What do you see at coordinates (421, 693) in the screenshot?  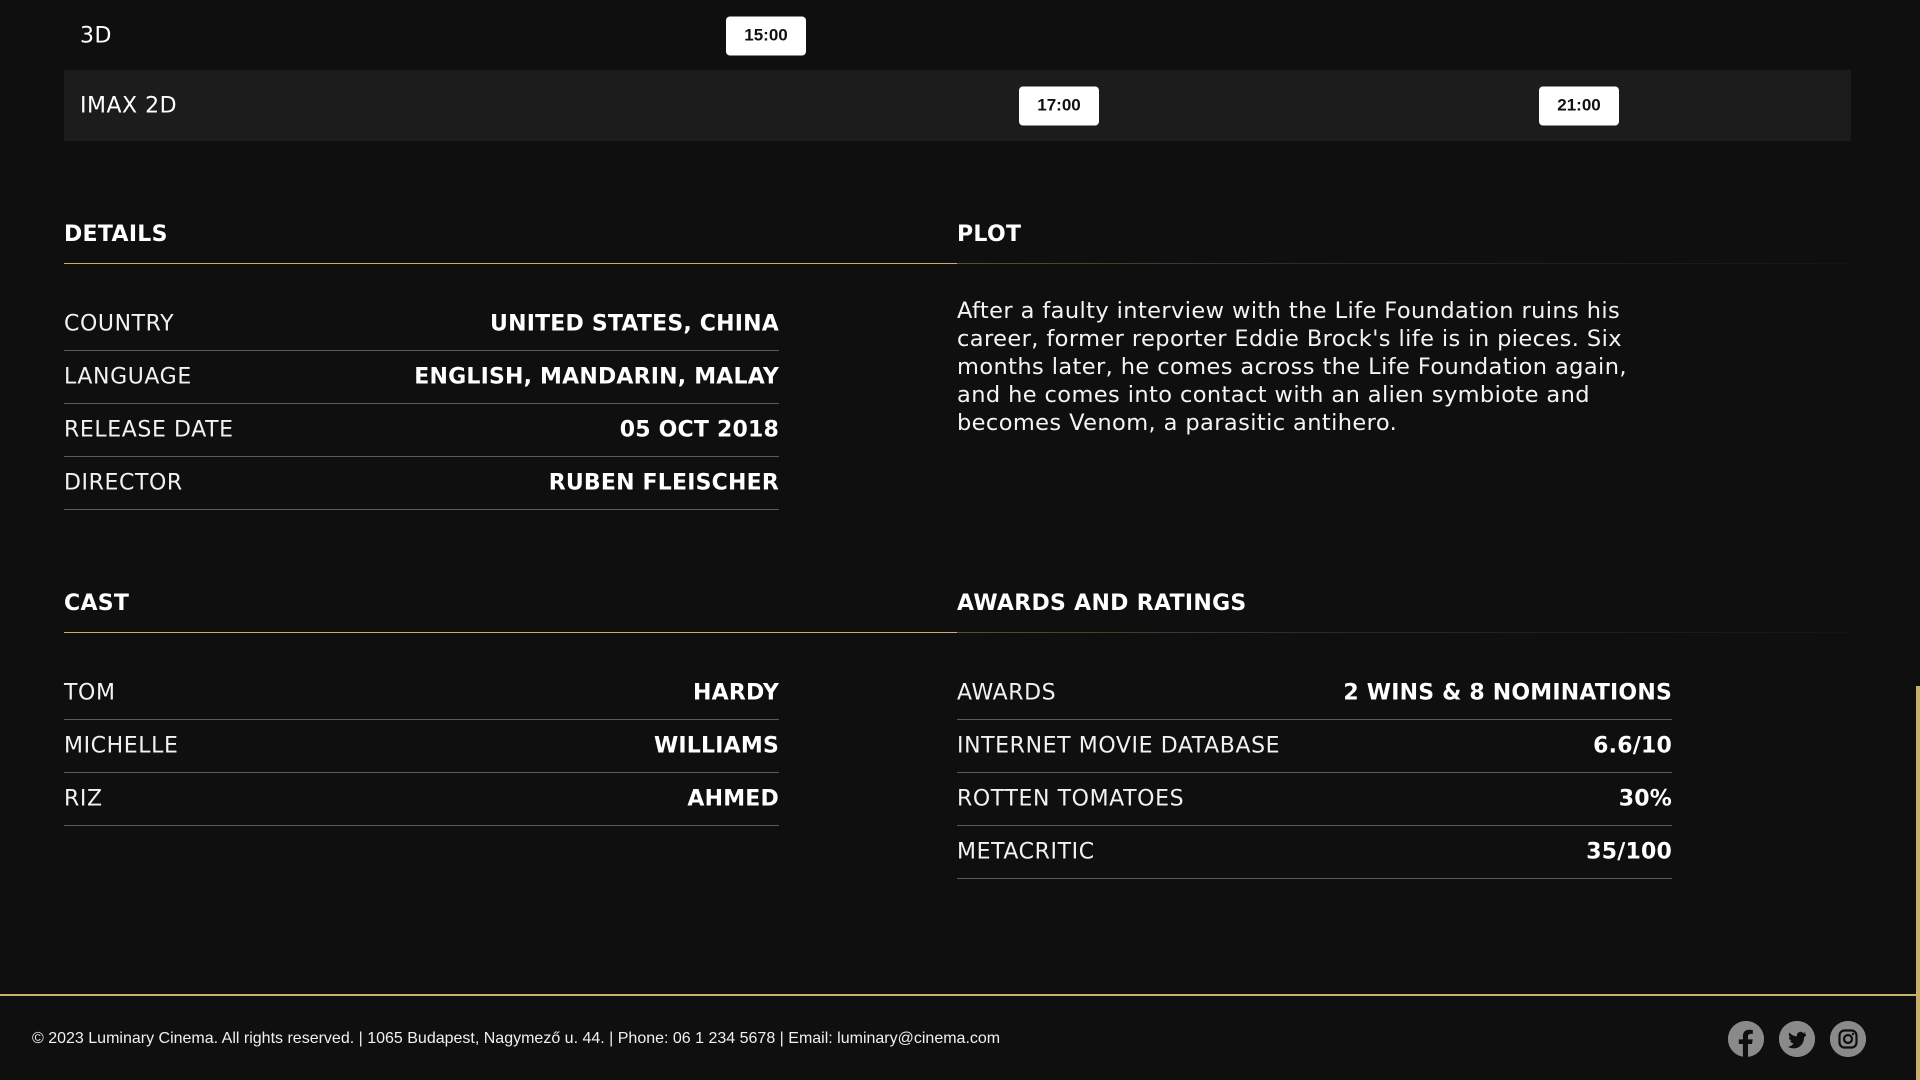 I see `cast-row: TOM HARDY` at bounding box center [421, 693].